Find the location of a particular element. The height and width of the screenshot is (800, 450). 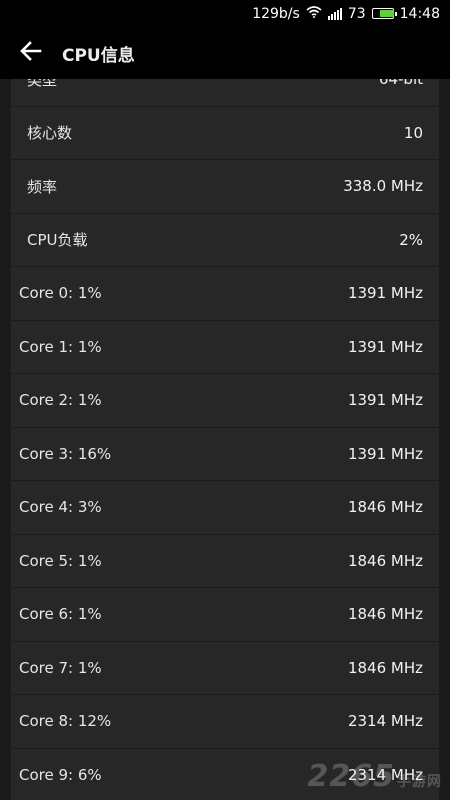

arrow-left-icon is located at coordinates (31, 53).